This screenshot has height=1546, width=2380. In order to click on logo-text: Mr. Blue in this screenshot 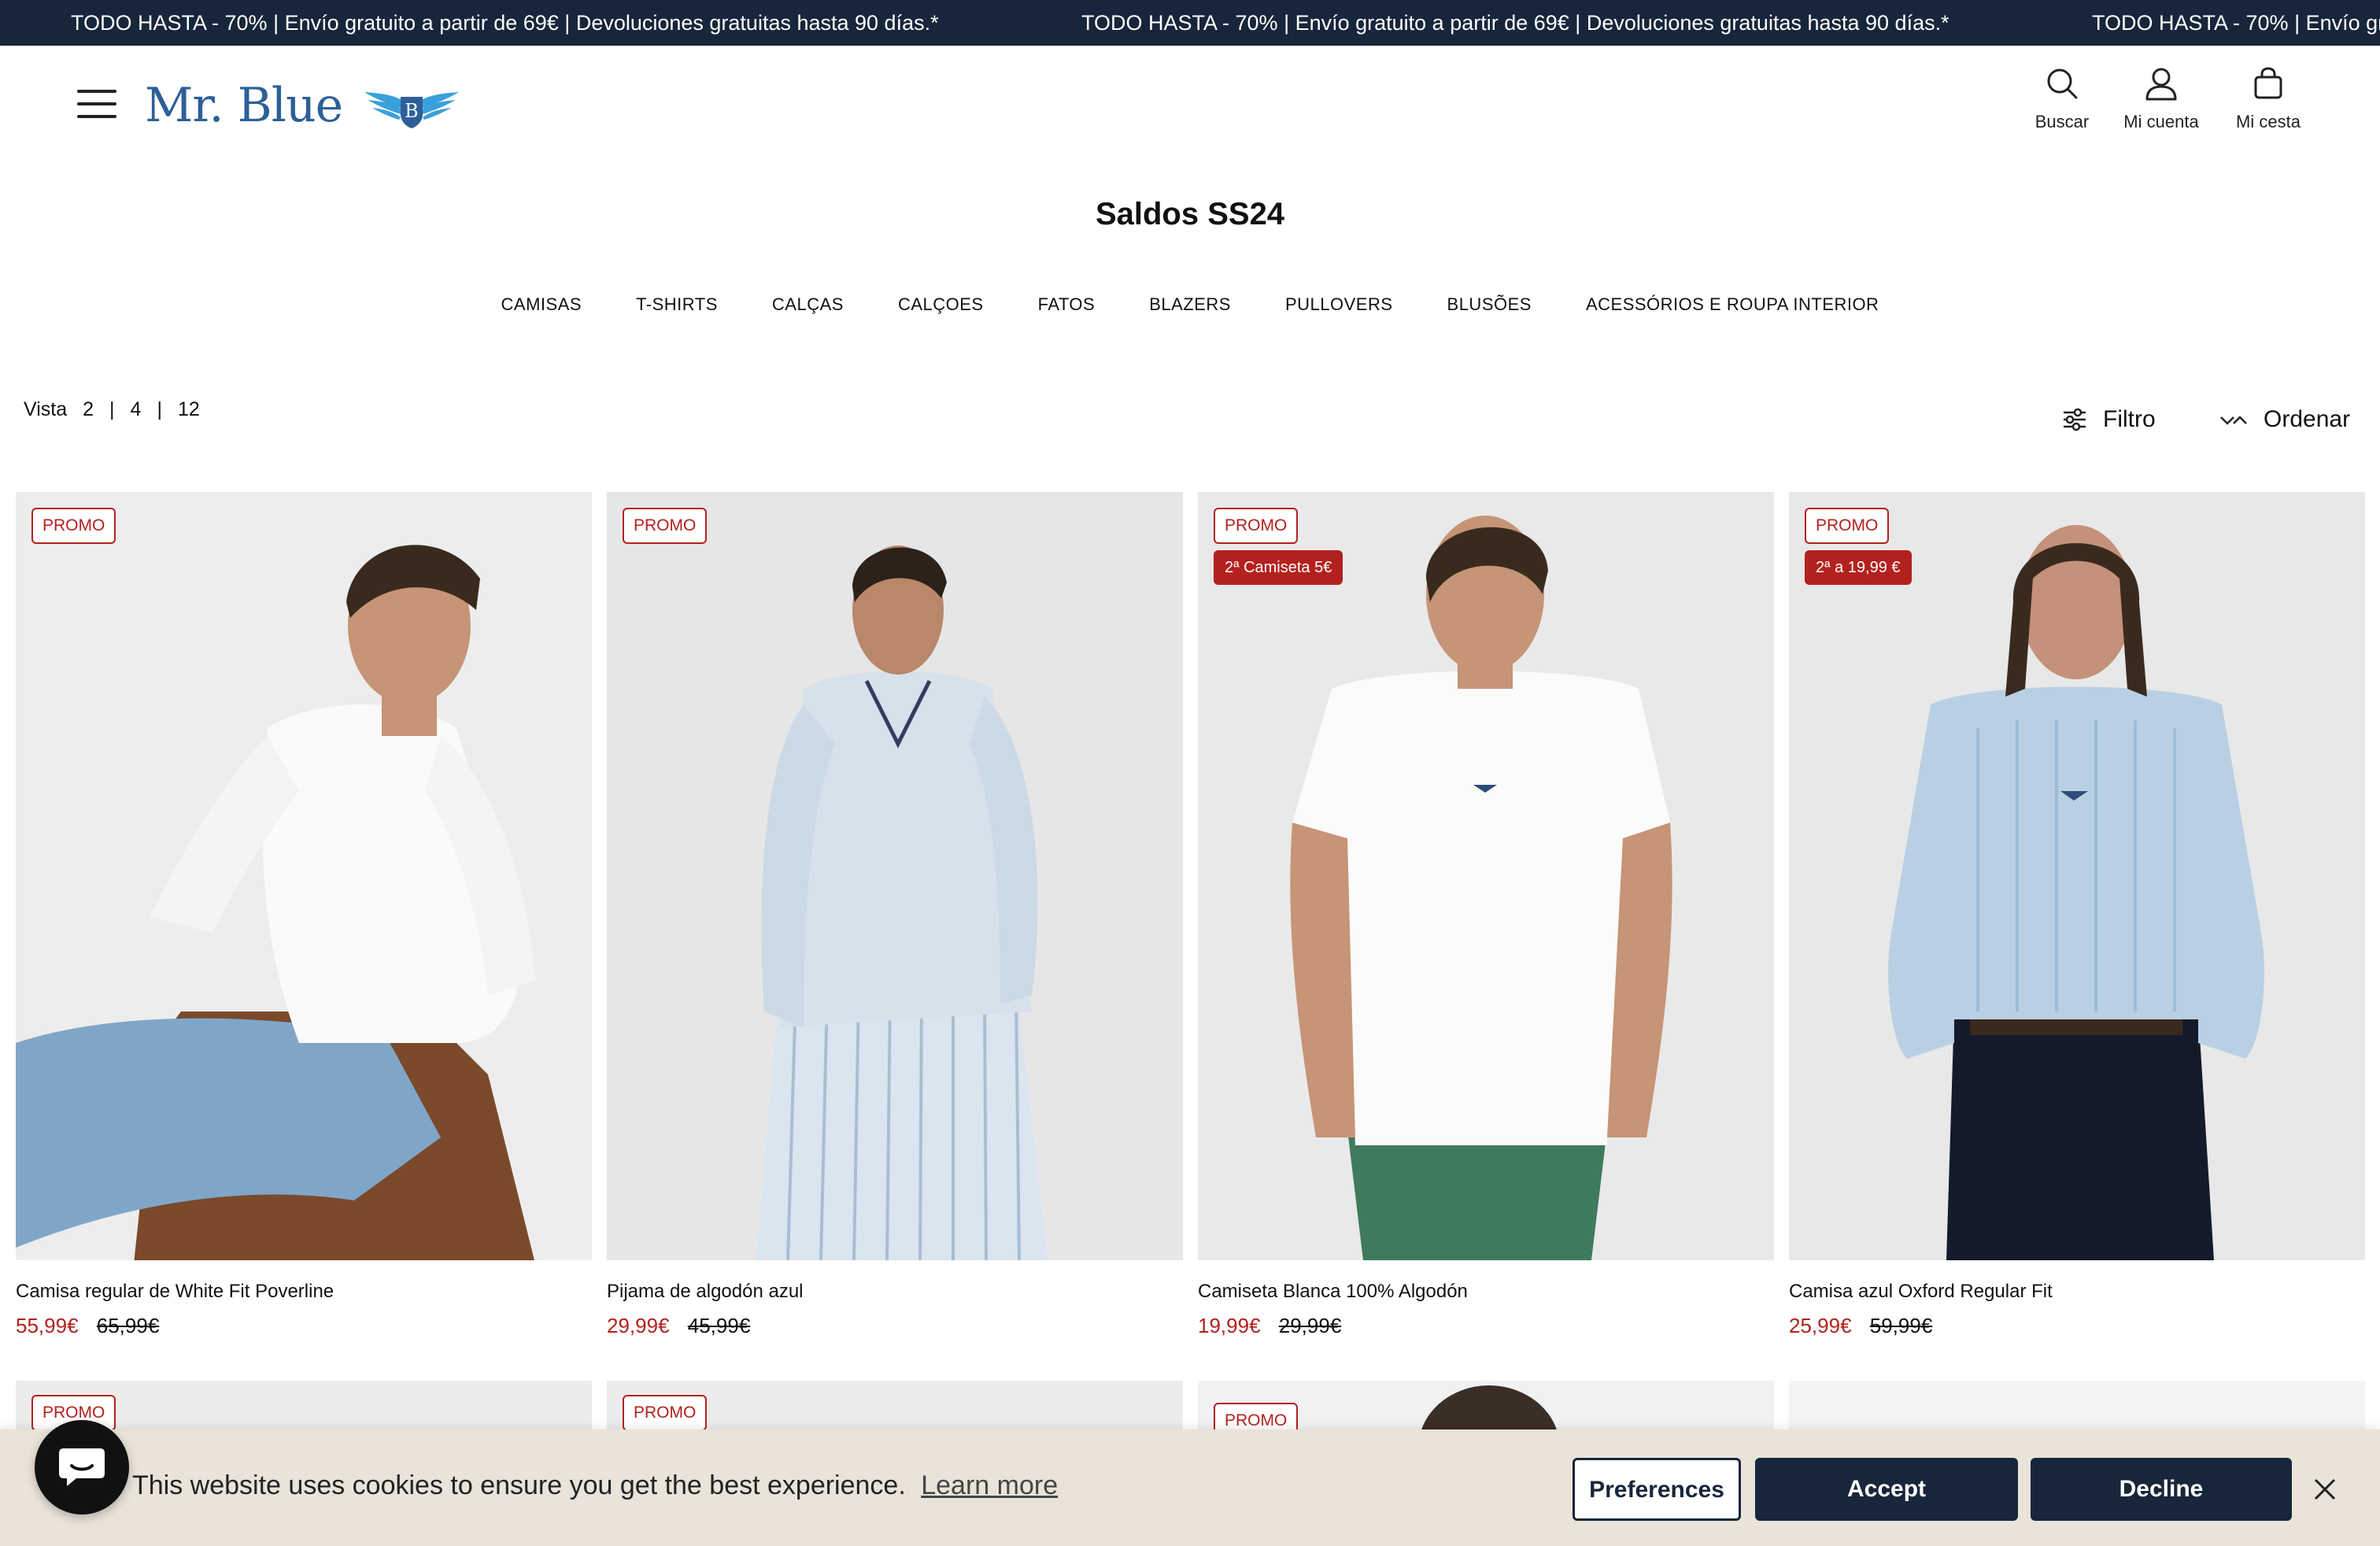, I will do `click(244, 105)`.